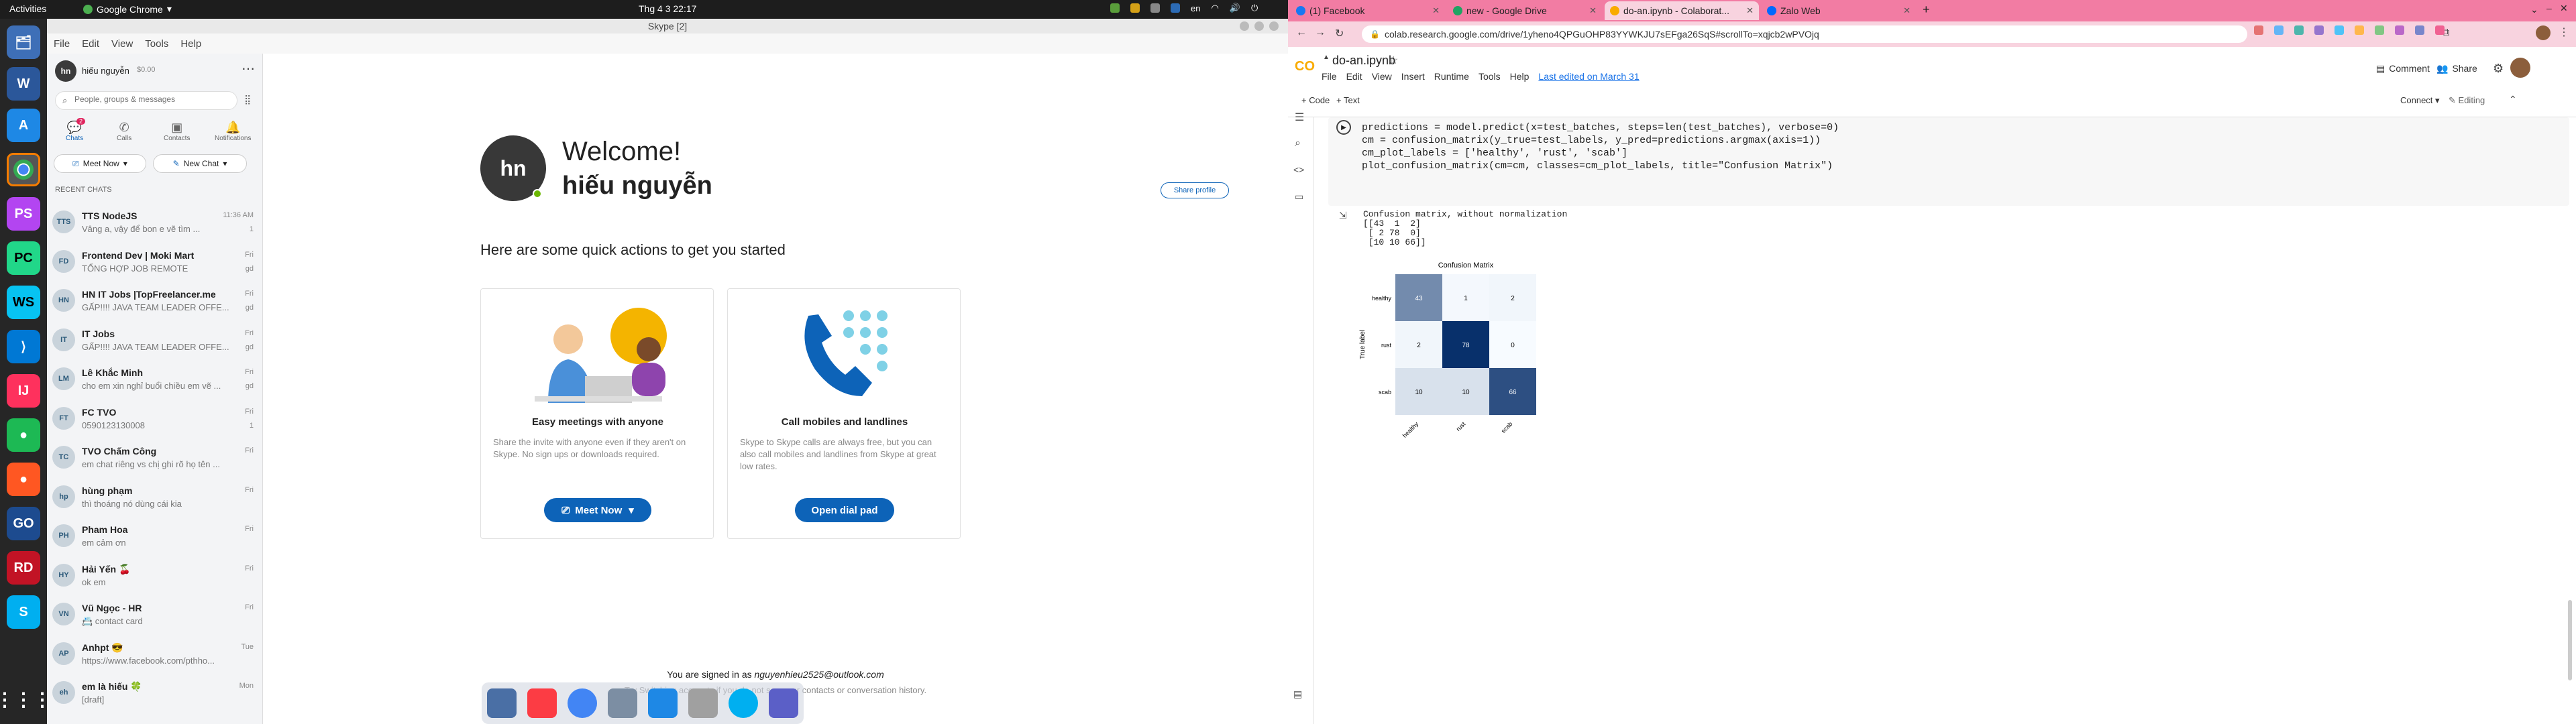  I want to click on phpstorm-icon: PS, so click(23, 214).